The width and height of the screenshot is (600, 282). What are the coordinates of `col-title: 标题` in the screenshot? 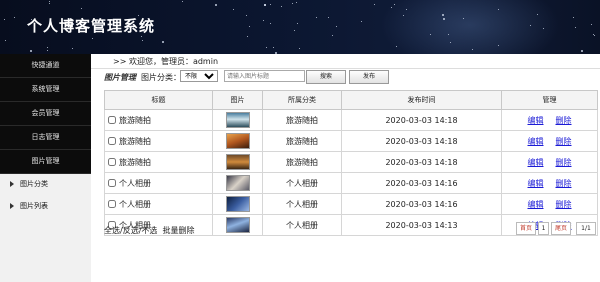 It's located at (158, 100).